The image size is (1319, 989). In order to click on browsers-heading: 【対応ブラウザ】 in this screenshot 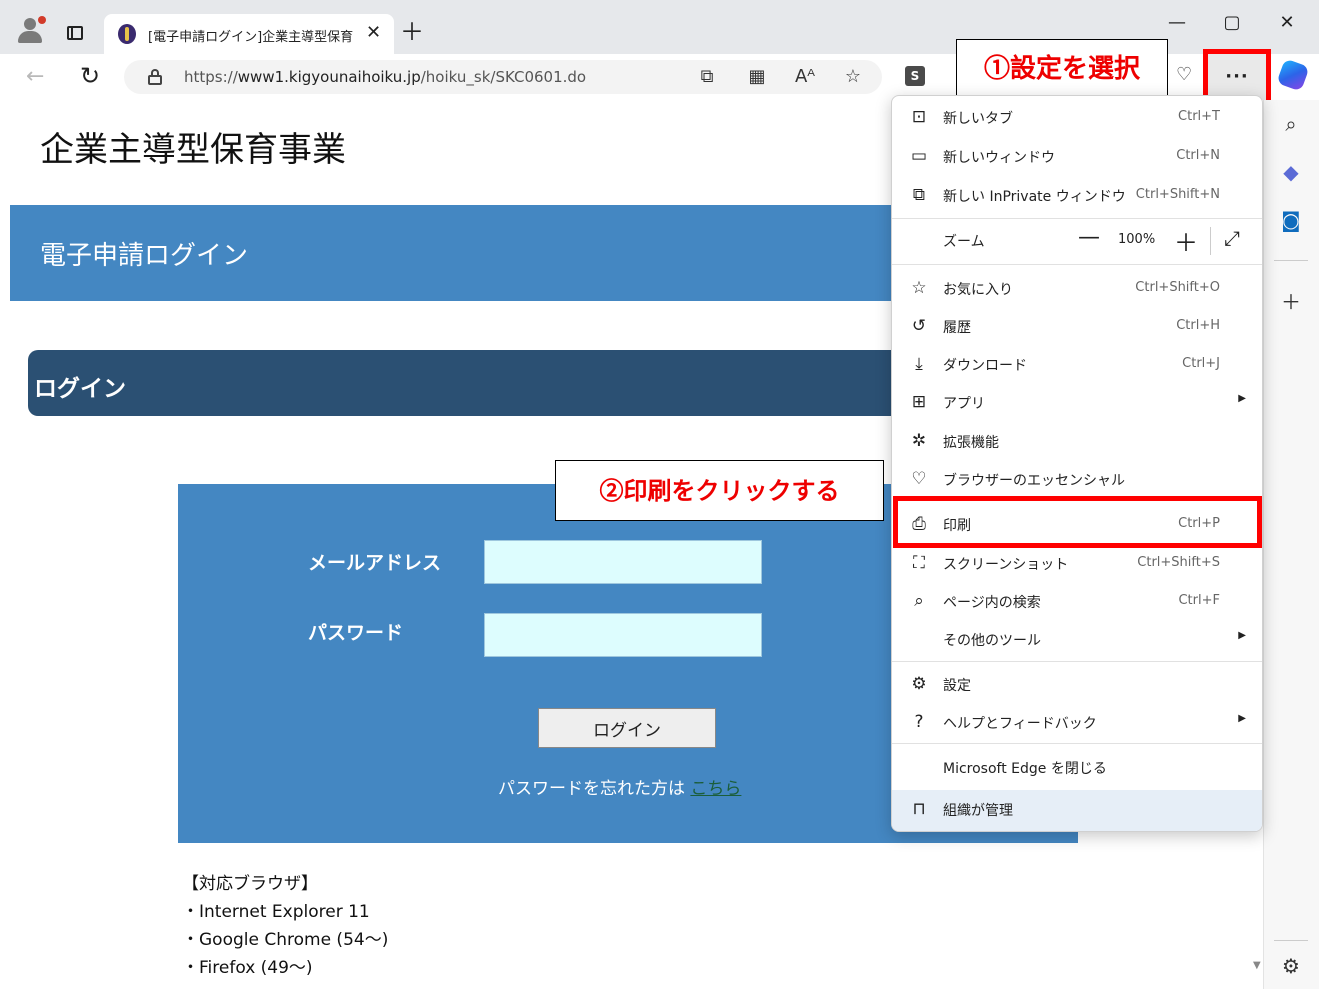, I will do `click(250, 884)`.